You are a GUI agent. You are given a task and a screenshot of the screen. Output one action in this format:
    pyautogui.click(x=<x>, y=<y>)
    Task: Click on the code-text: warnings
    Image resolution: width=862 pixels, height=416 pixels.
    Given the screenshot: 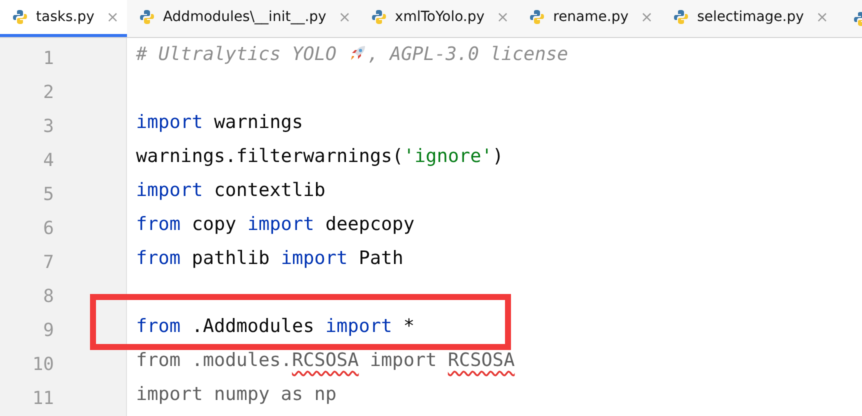 What is the action you would take?
    pyautogui.click(x=258, y=122)
    